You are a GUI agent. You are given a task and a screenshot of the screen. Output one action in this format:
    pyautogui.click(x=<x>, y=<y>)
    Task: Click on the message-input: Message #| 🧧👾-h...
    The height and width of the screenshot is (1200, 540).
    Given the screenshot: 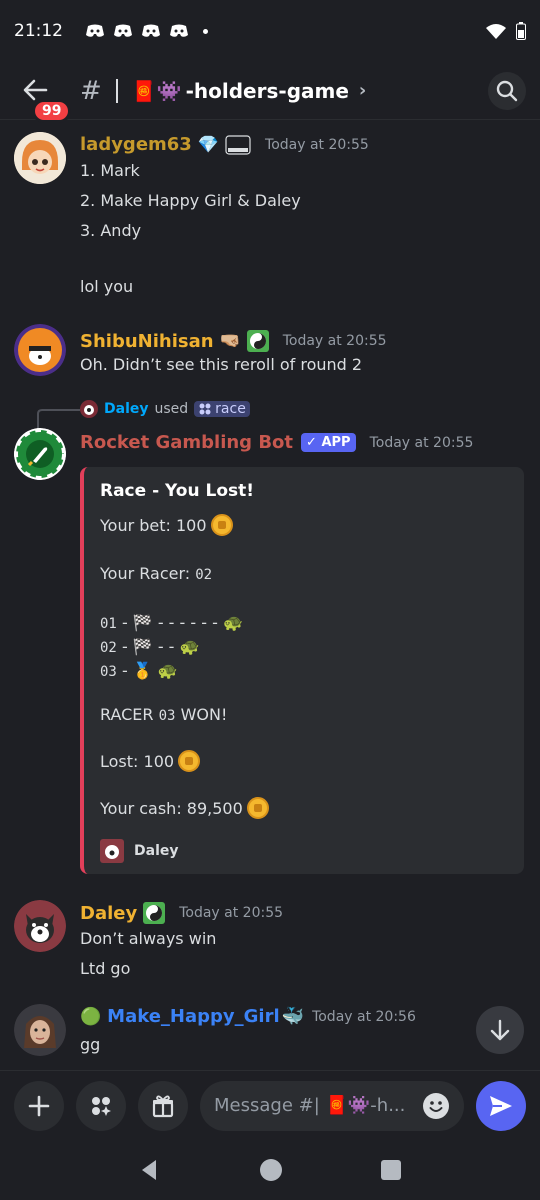 What is the action you would take?
    pyautogui.click(x=332, y=1105)
    